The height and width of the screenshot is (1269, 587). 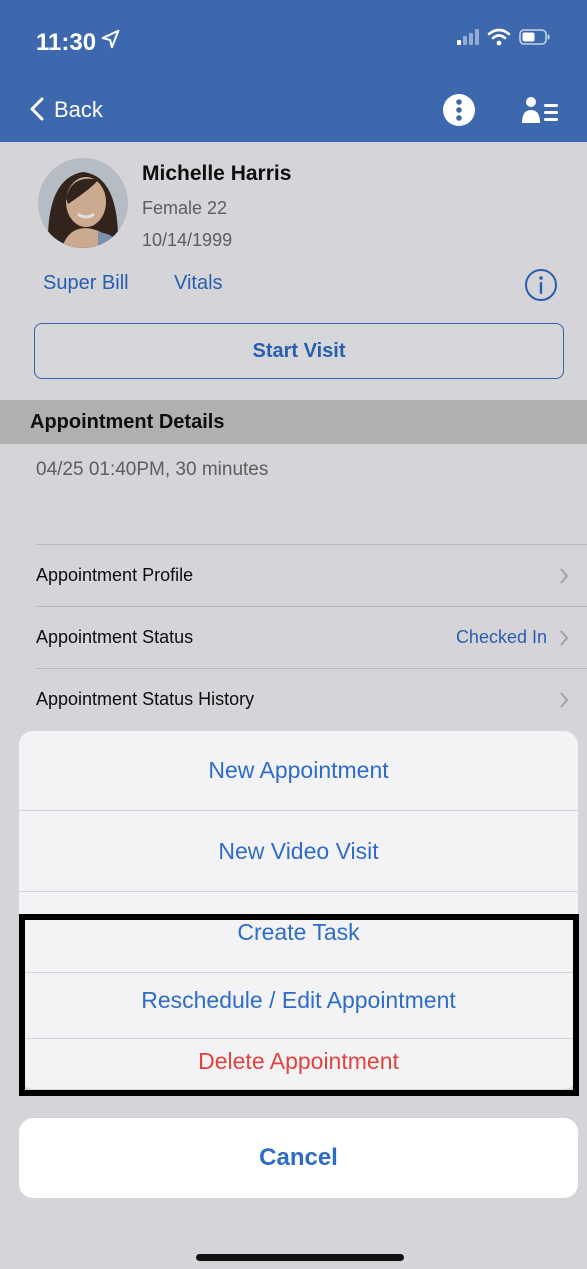 What do you see at coordinates (293, 38) in the screenshot?
I see `status-bar: 11:30` at bounding box center [293, 38].